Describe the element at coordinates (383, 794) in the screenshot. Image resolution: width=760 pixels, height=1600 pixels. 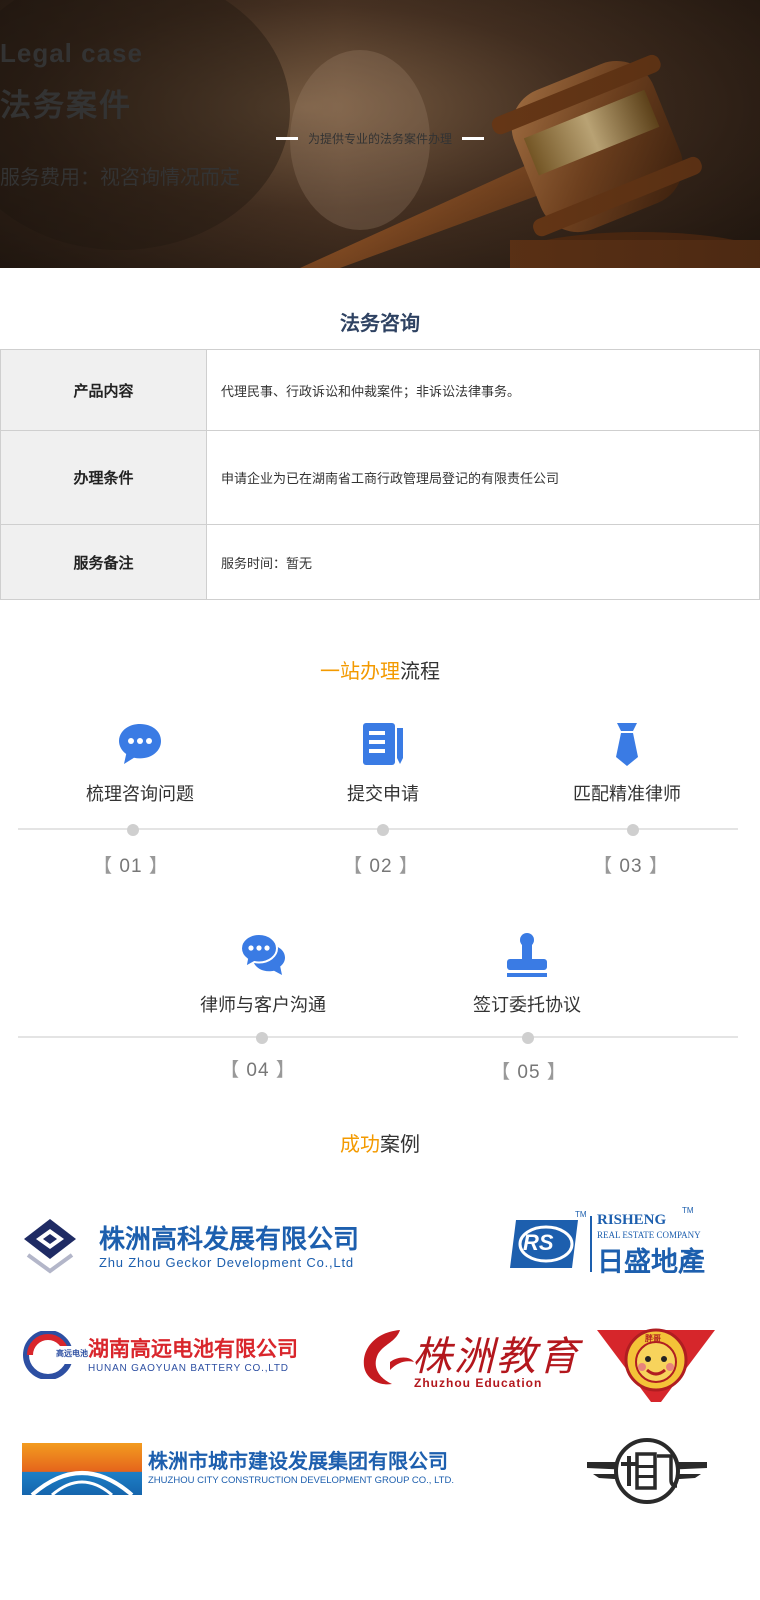
I see `step-label: 提交申请` at that location.